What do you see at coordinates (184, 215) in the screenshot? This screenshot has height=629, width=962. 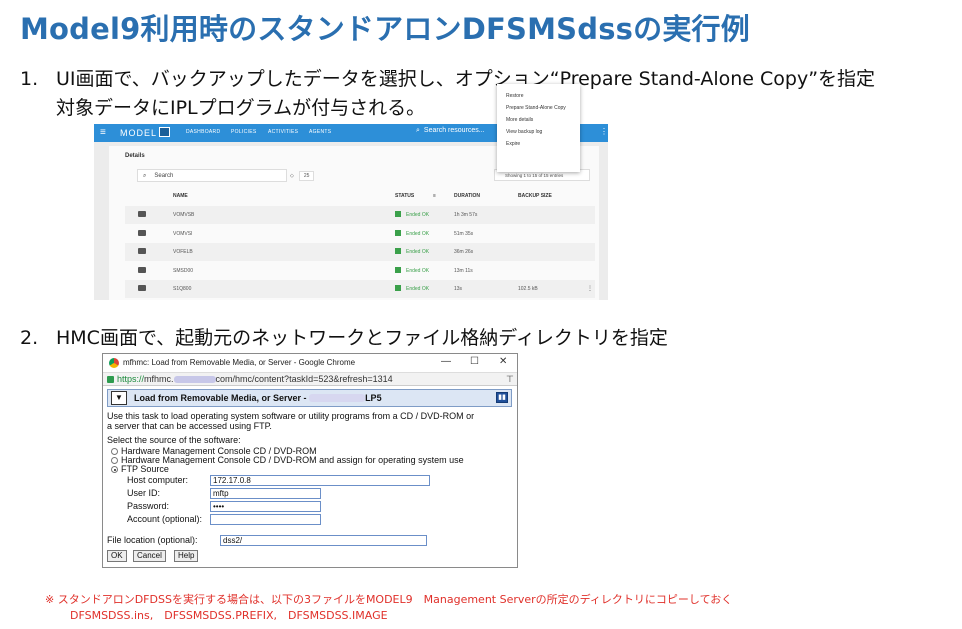 I see `row-name: VOMVSB` at bounding box center [184, 215].